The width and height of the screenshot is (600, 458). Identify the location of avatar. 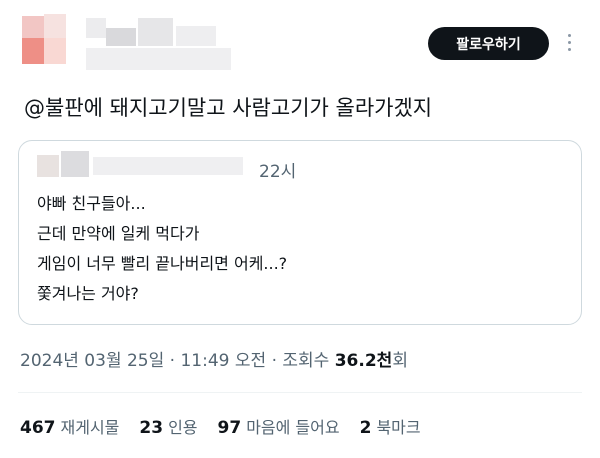
(45, 44).